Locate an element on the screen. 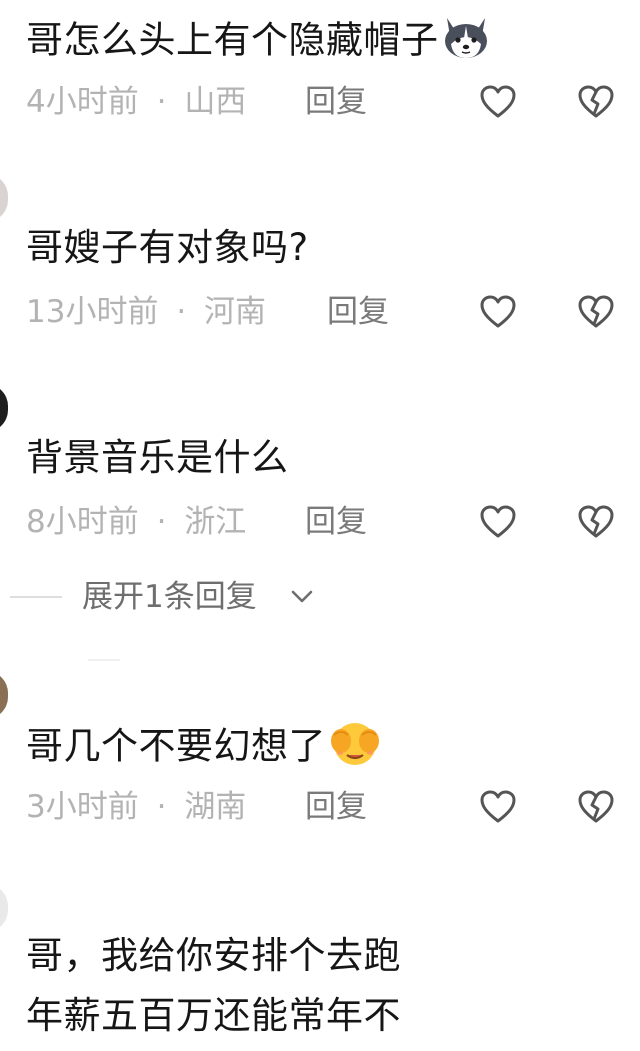 The height and width of the screenshot is (1051, 640). husky-dog-emoji is located at coordinates (466, 42).